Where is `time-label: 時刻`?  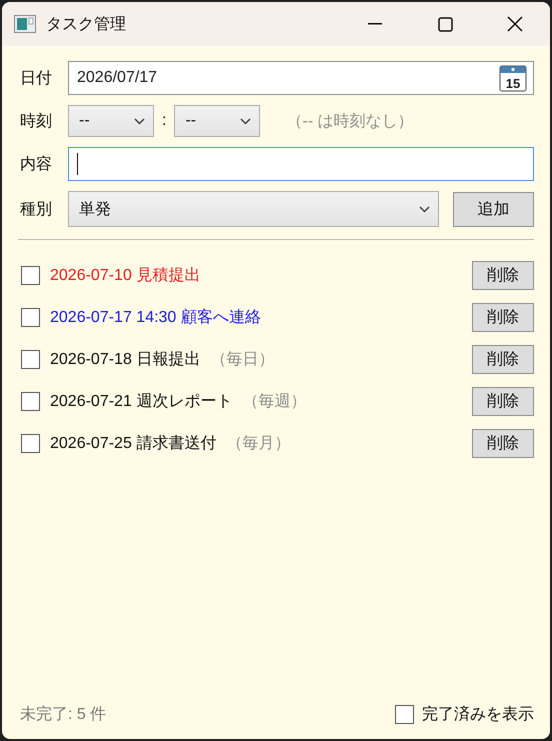
time-label: 時刻 is located at coordinates (36, 122).